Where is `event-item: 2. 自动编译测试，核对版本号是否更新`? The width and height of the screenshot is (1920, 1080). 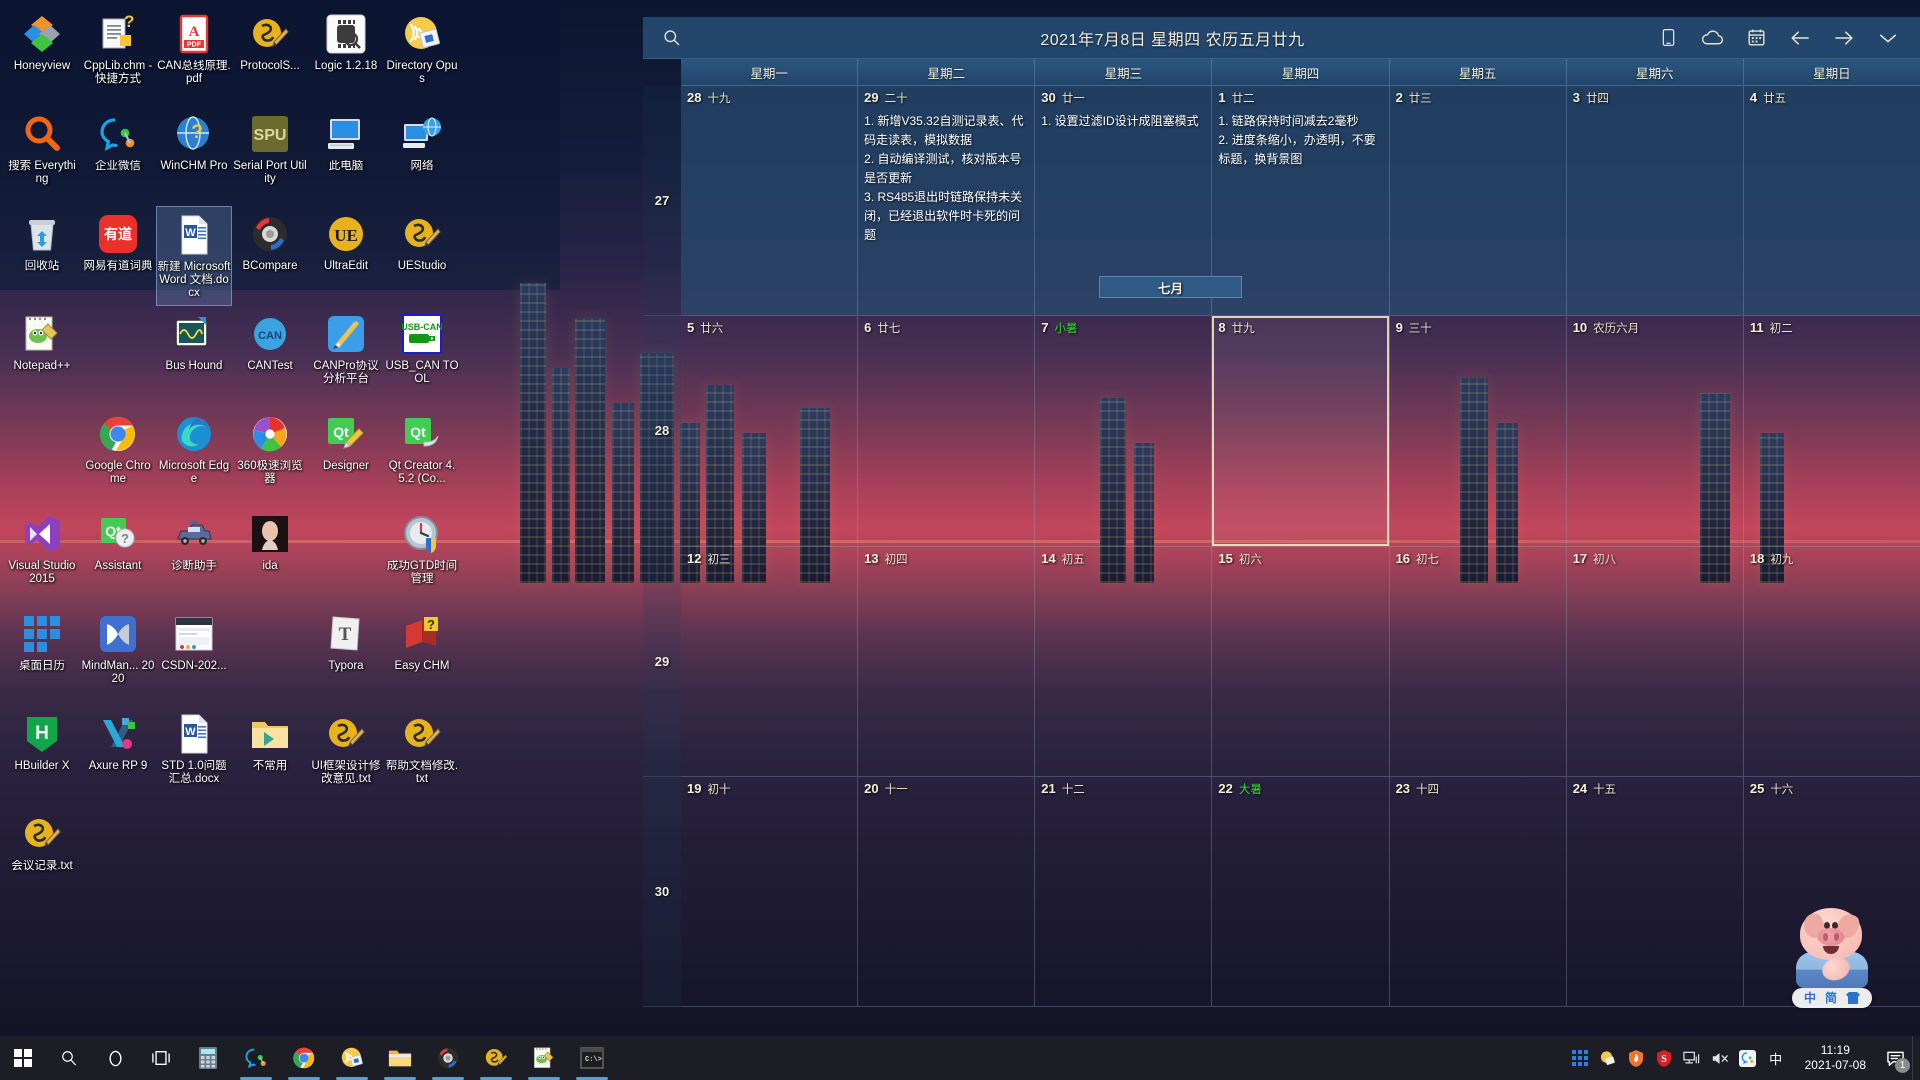 event-item: 2. 自动编译测试，核对版本号是否更新 is located at coordinates (946, 169).